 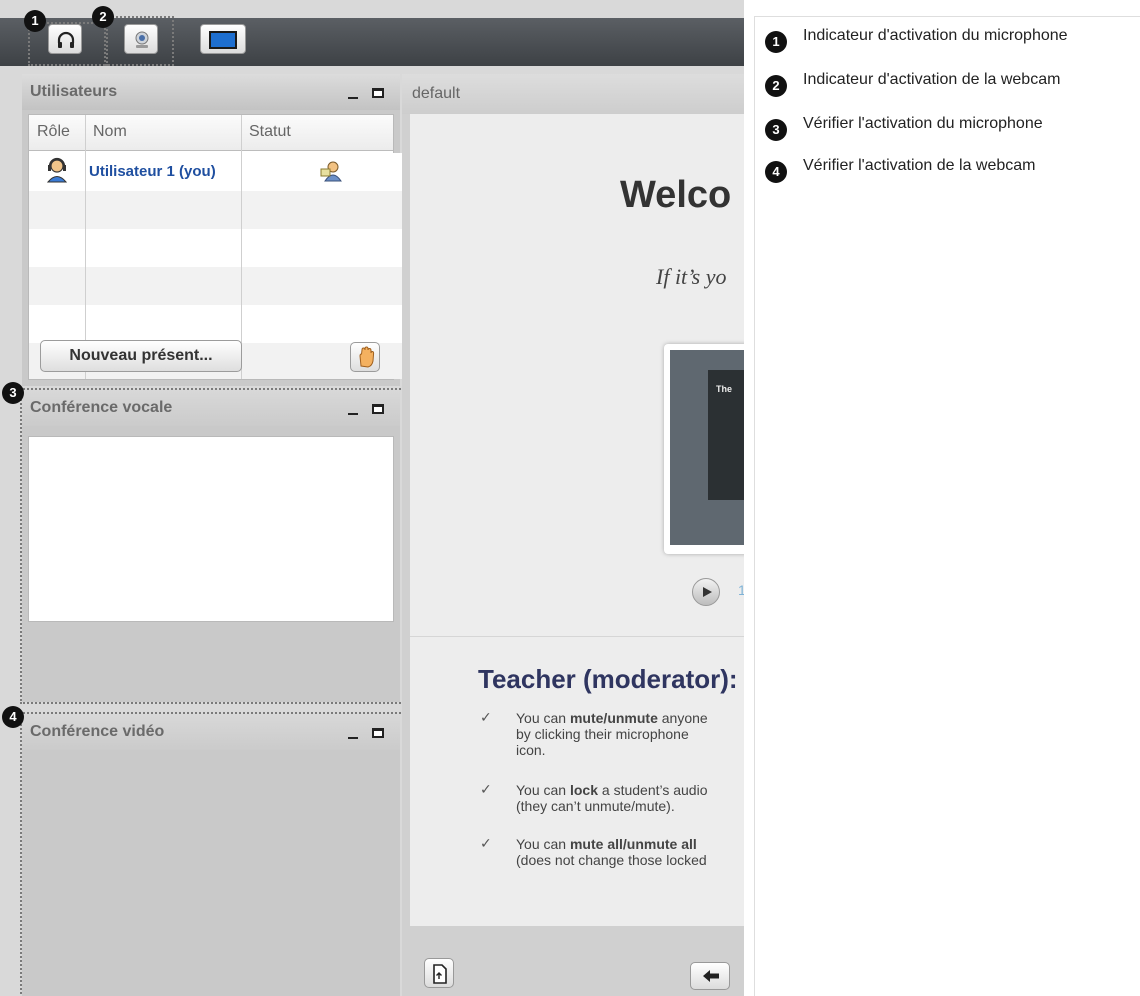 What do you see at coordinates (932, 79) in the screenshot?
I see `legend-text: Indicateur d'activation de la webcam` at bounding box center [932, 79].